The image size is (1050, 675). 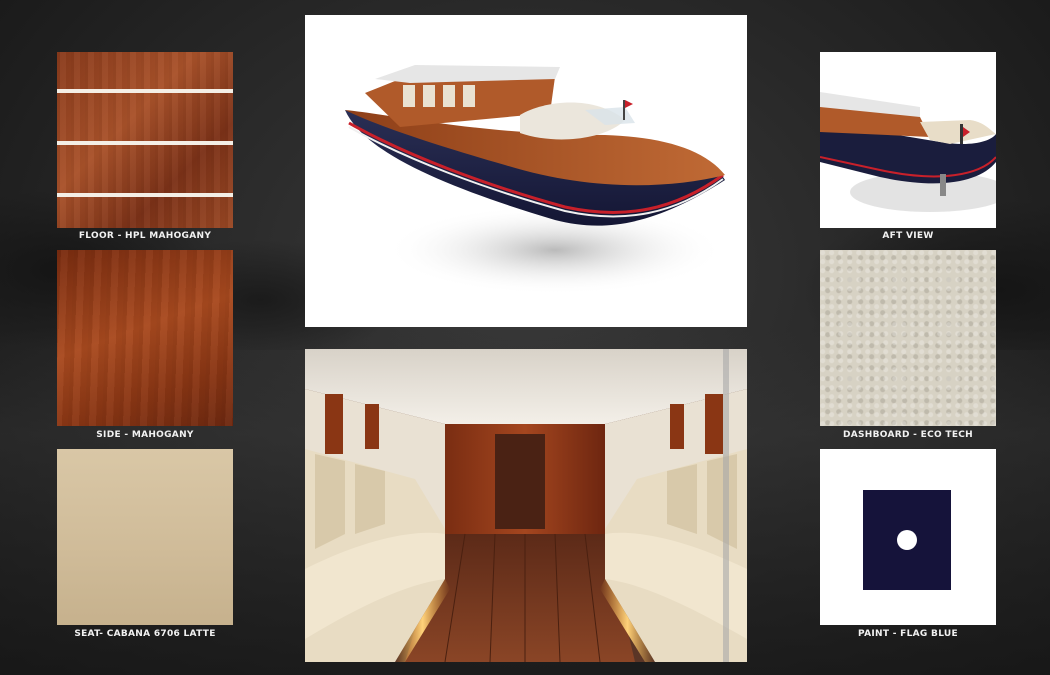 What do you see at coordinates (908, 435) in the screenshot?
I see `dashboard-caption: DASHBOARD - ECO TECH` at bounding box center [908, 435].